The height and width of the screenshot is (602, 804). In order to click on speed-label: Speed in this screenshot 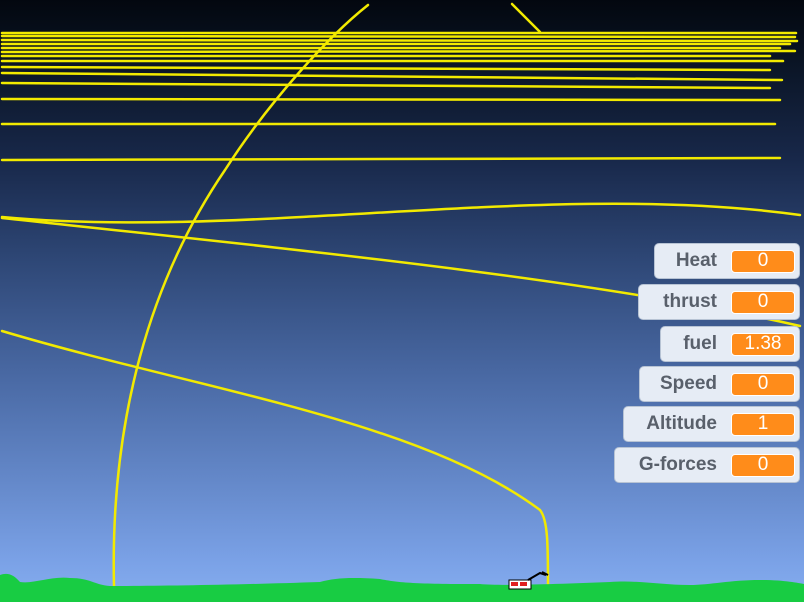, I will do `click(688, 383)`.